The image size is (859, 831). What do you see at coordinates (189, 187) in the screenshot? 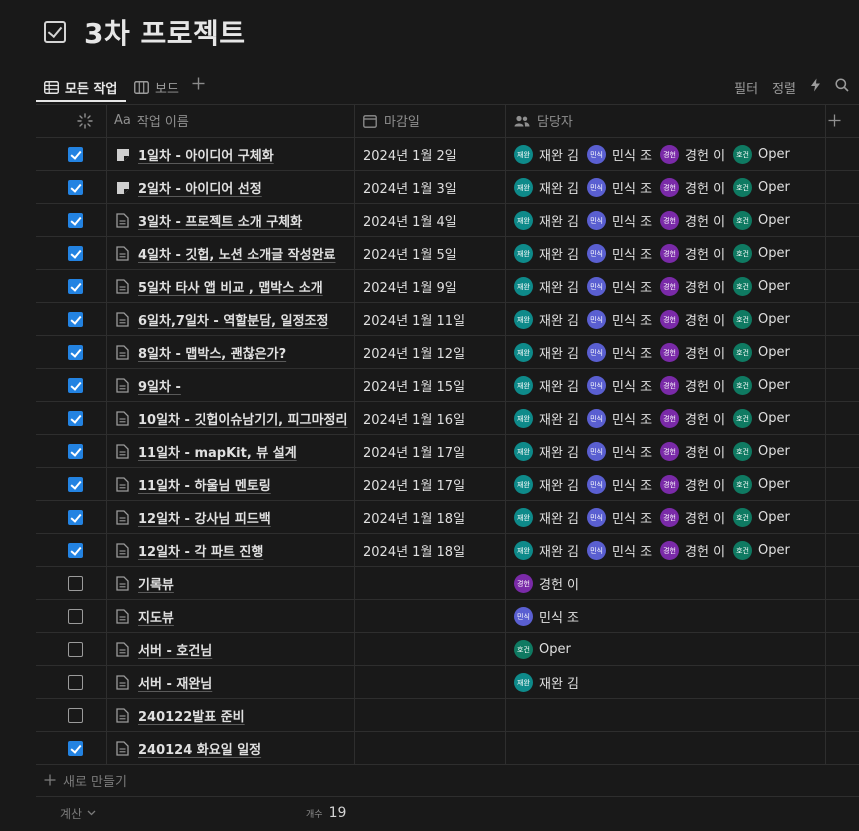
I see `task-name-cell: 2일차 - 아이디어 선정` at bounding box center [189, 187].